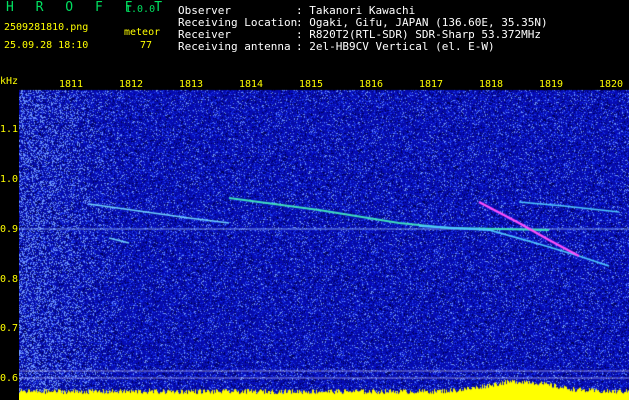 This screenshot has width=629, height=400. I want to click on y-tick-label: 1.1, so click(9, 129).